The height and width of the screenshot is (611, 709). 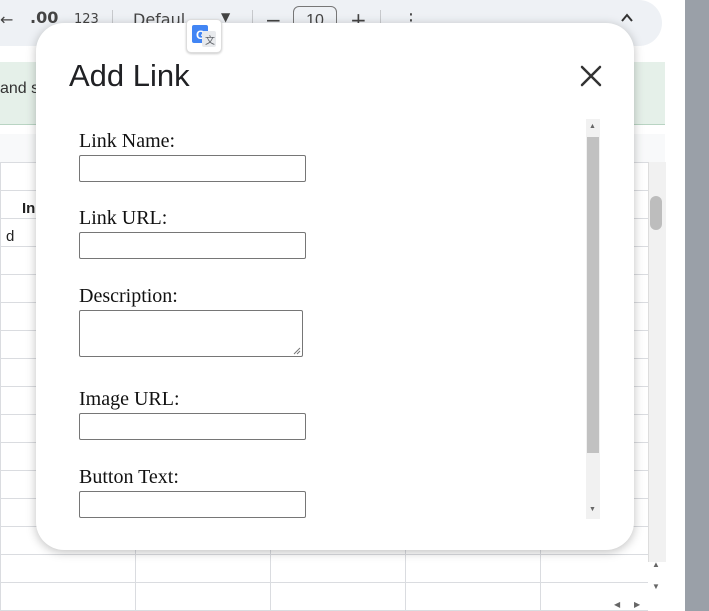 What do you see at coordinates (637, 604) in the screenshot?
I see `scroll-right-icon: ▶` at bounding box center [637, 604].